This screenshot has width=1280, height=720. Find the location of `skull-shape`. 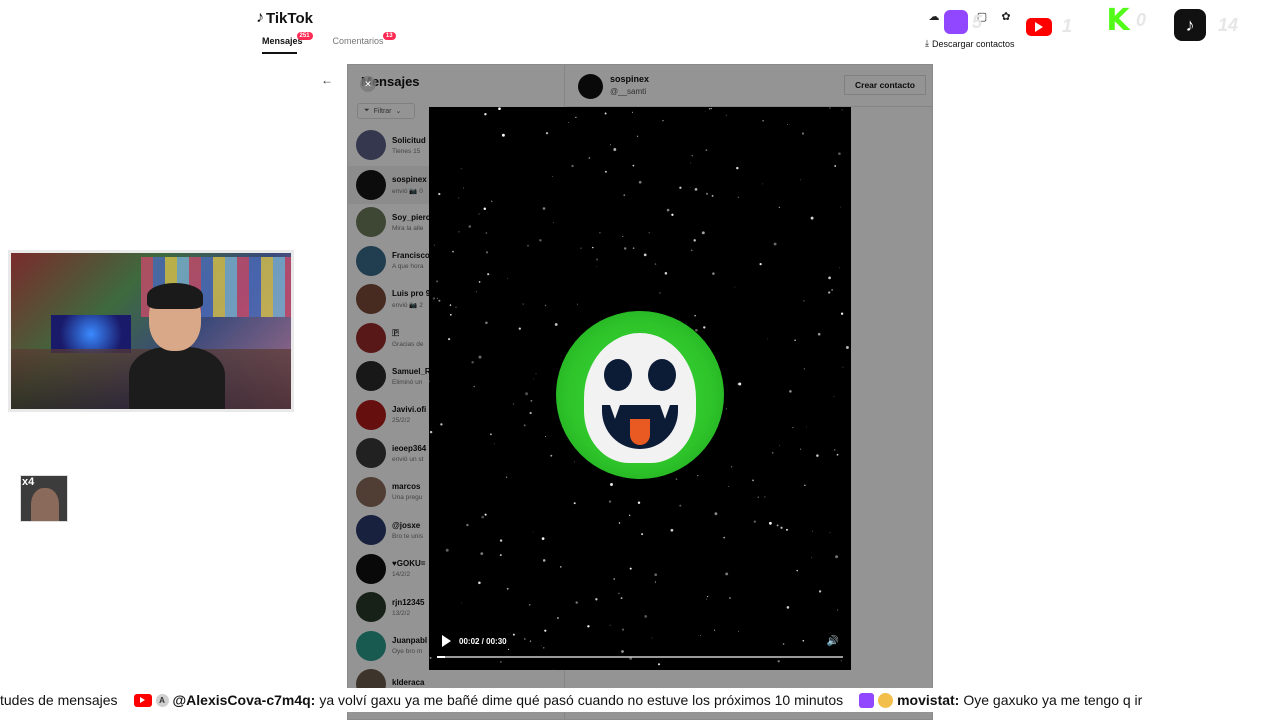

skull-shape is located at coordinates (640, 398).